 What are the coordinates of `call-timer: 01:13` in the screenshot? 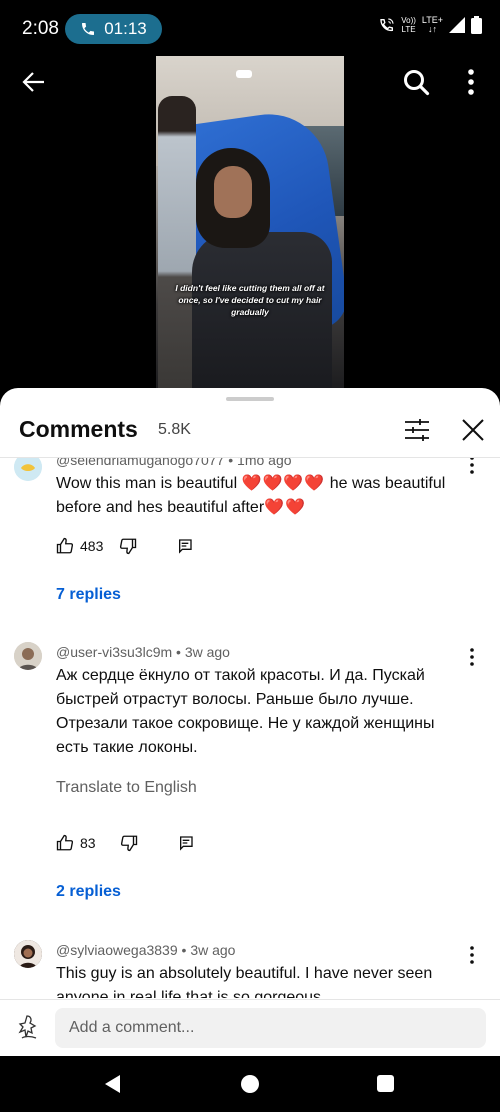 It's located at (125, 28).